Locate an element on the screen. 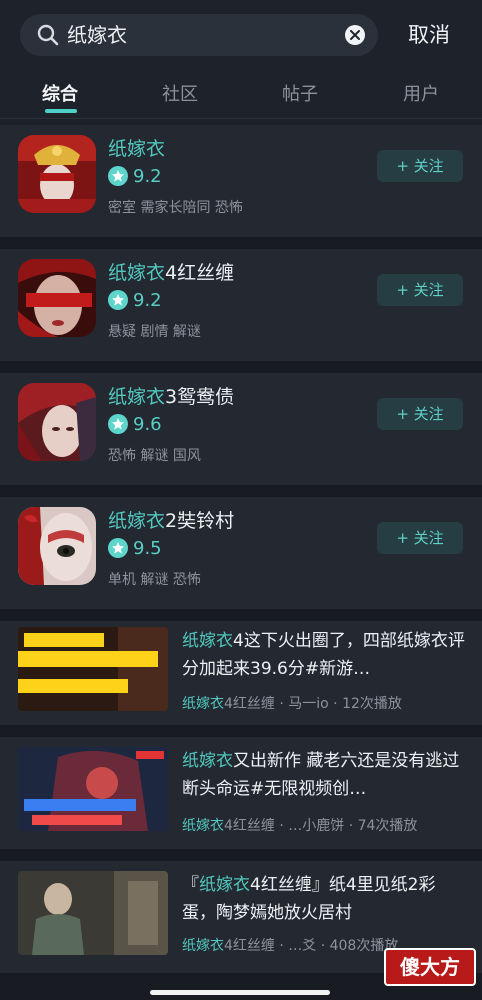  game-tags: 单机 解谜 恐怖 is located at coordinates (154, 580).